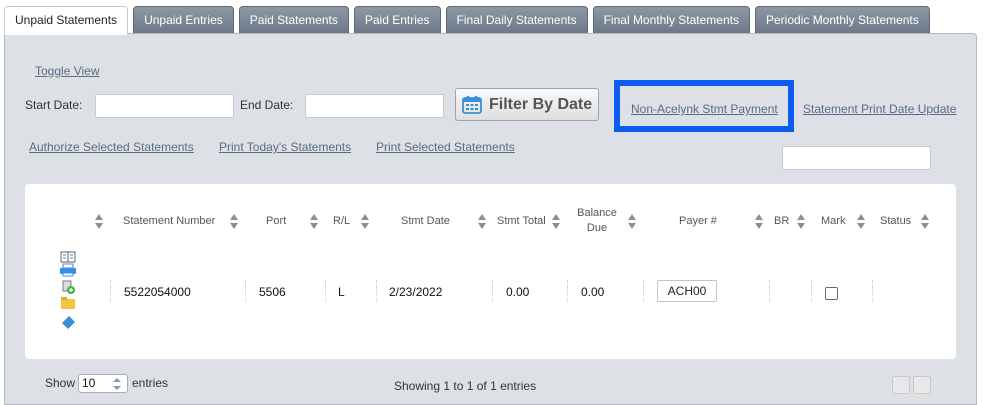  I want to click on eraser-icon, so click(68, 322).